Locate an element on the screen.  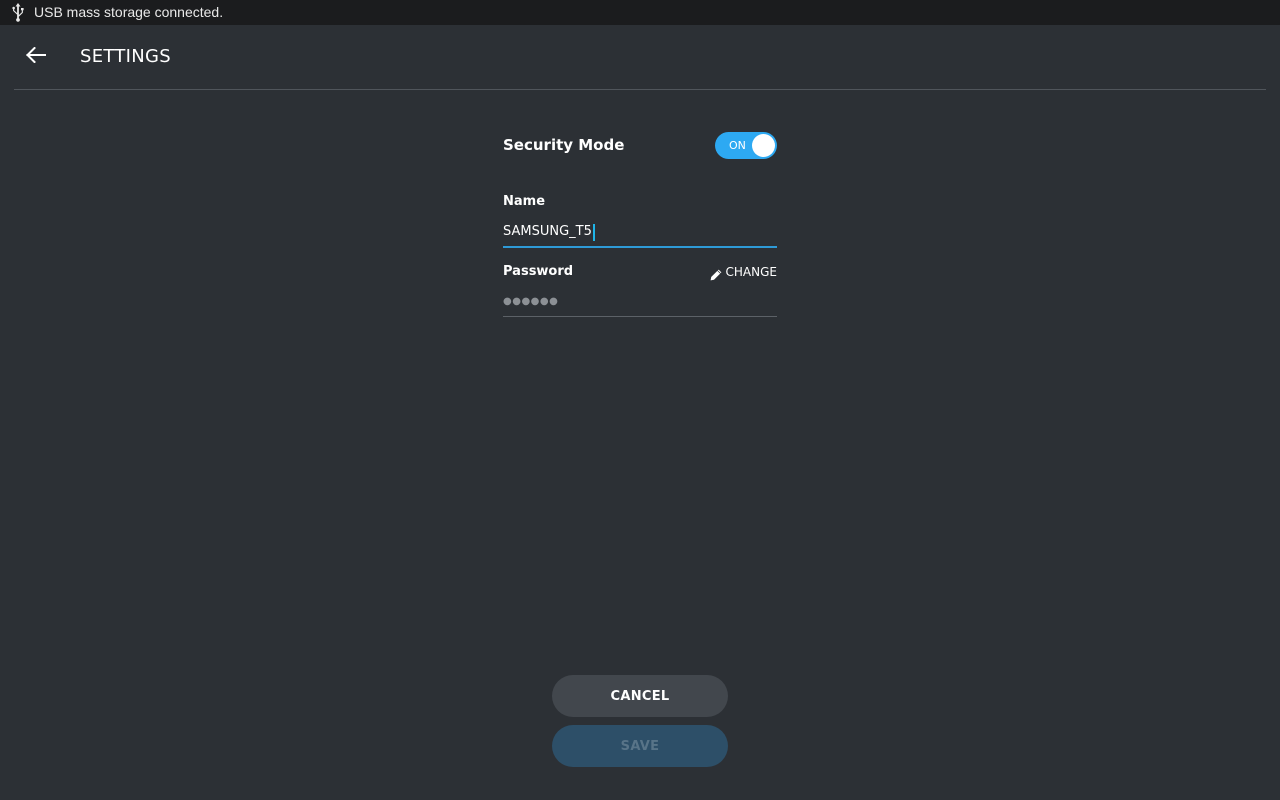
arrow-left-icon is located at coordinates (36, 56).